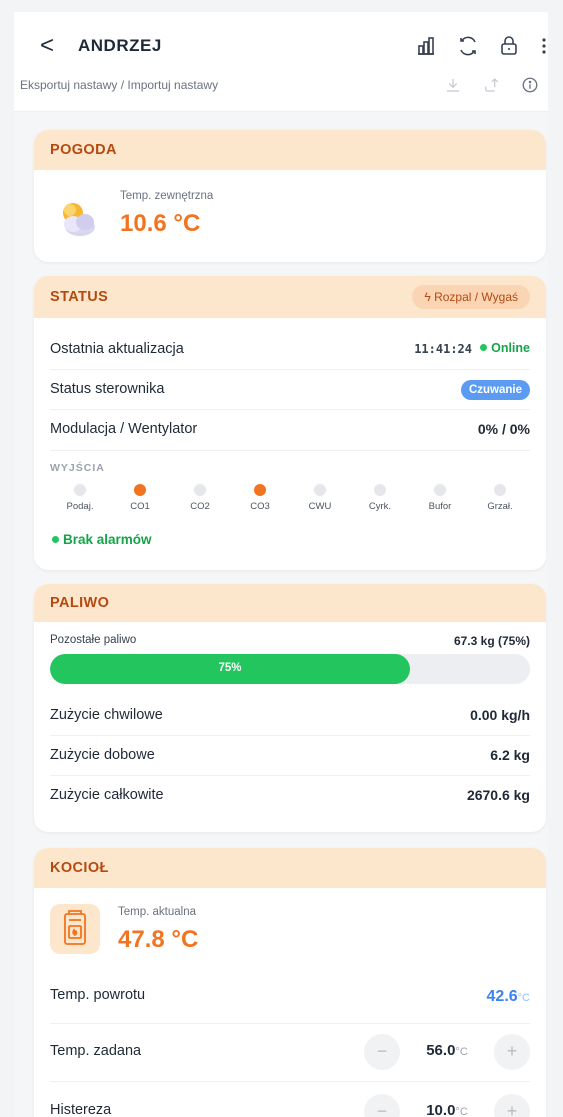 The image size is (563, 1117). Describe the element at coordinates (167, 196) in the screenshot. I see `outdoor-temp-label: Temp. zewnętrzna` at that location.